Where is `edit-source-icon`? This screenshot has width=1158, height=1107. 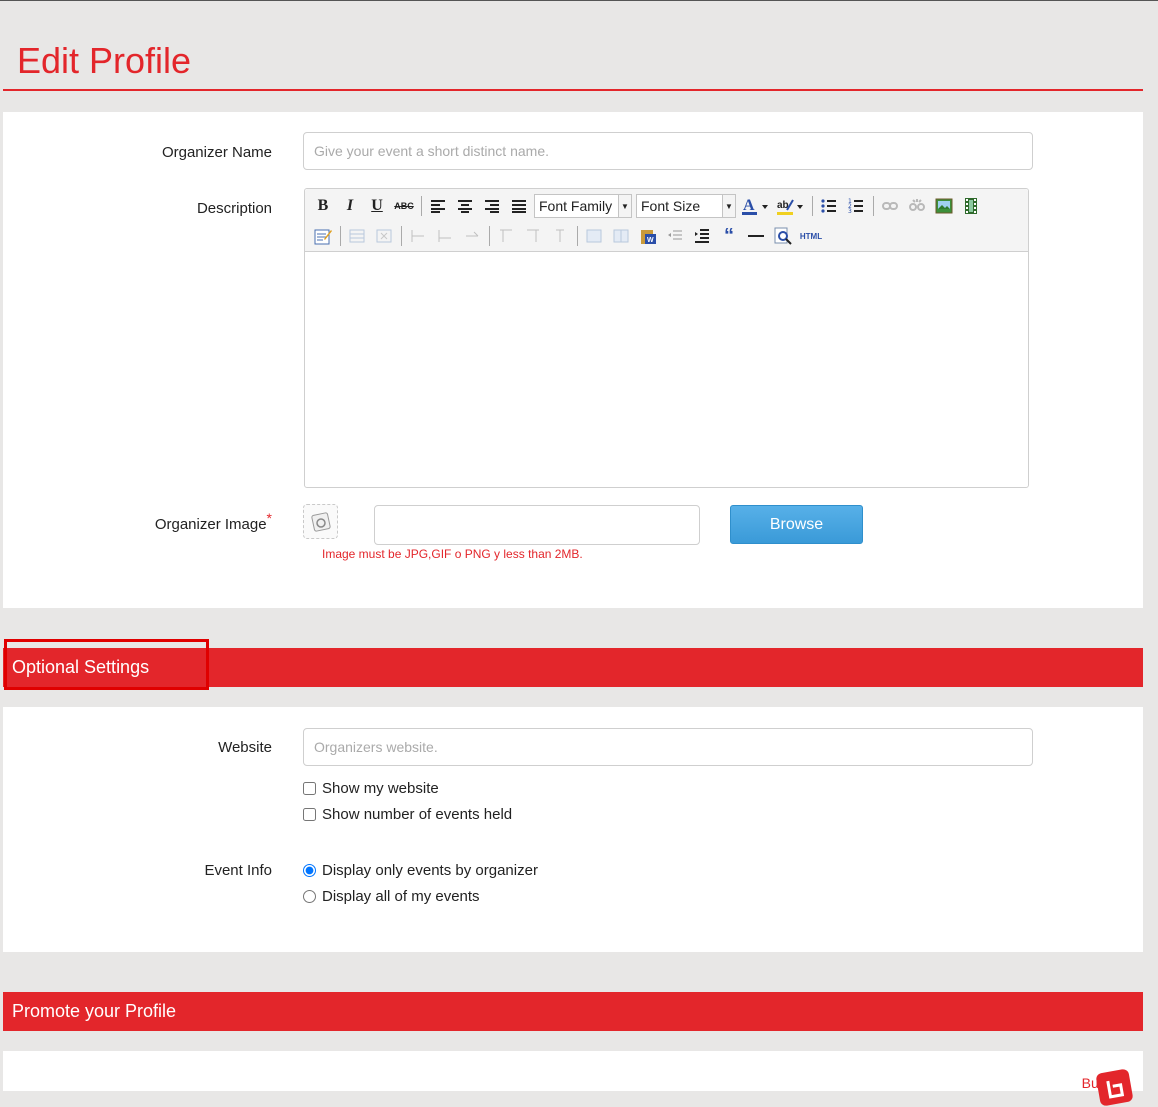
edit-source-icon is located at coordinates (323, 236).